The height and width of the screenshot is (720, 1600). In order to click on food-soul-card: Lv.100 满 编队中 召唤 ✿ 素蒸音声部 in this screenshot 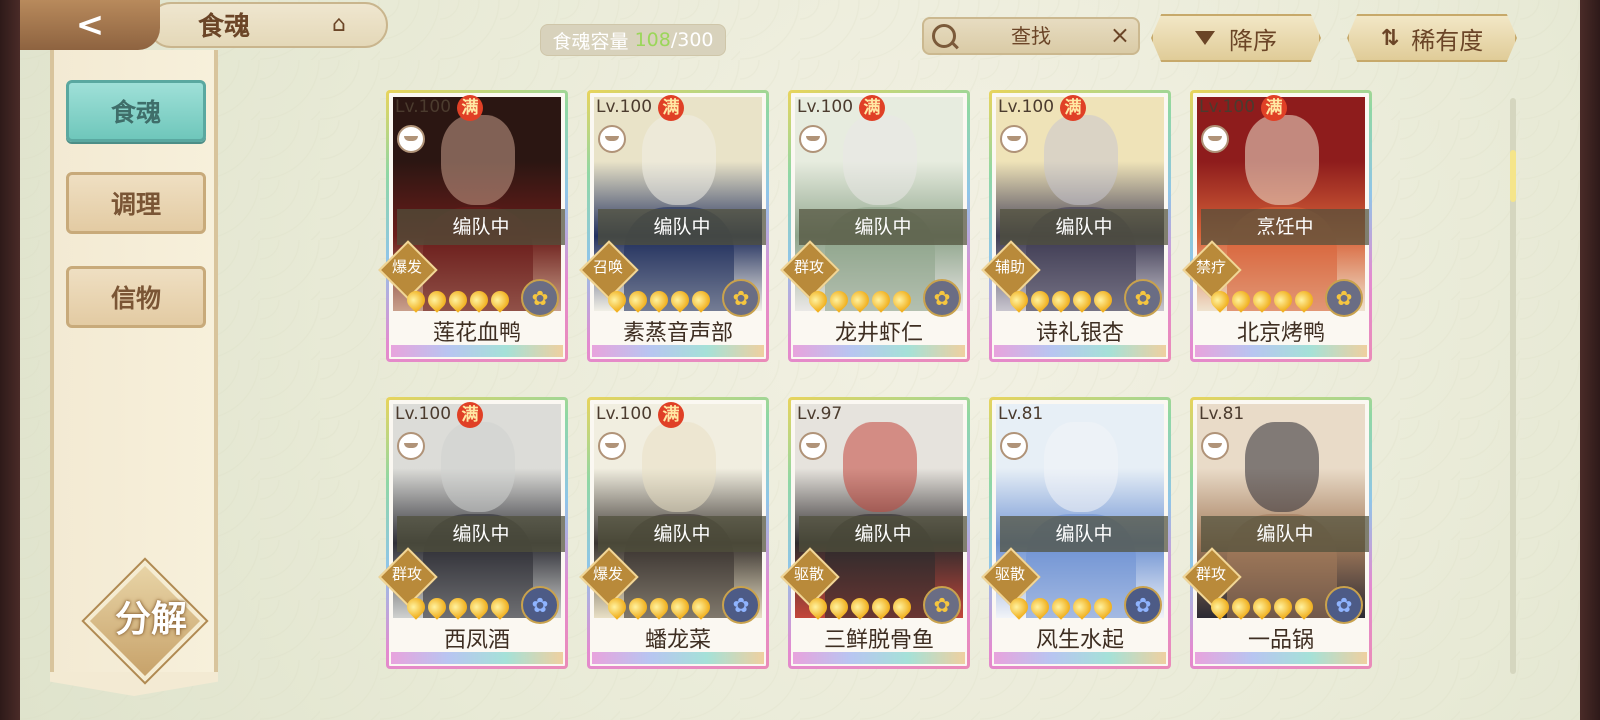, I will do `click(674, 226)`.